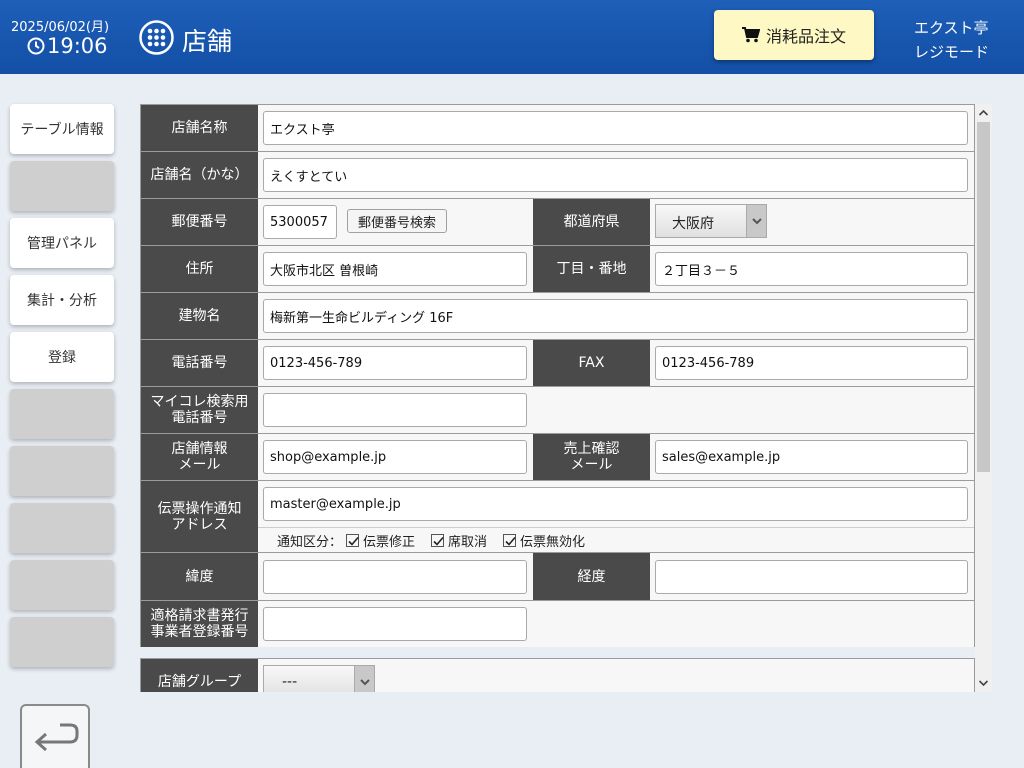 The image size is (1024, 768). What do you see at coordinates (591, 449) in the screenshot?
I see `sales-mail-label-line1: 売上確認` at bounding box center [591, 449].